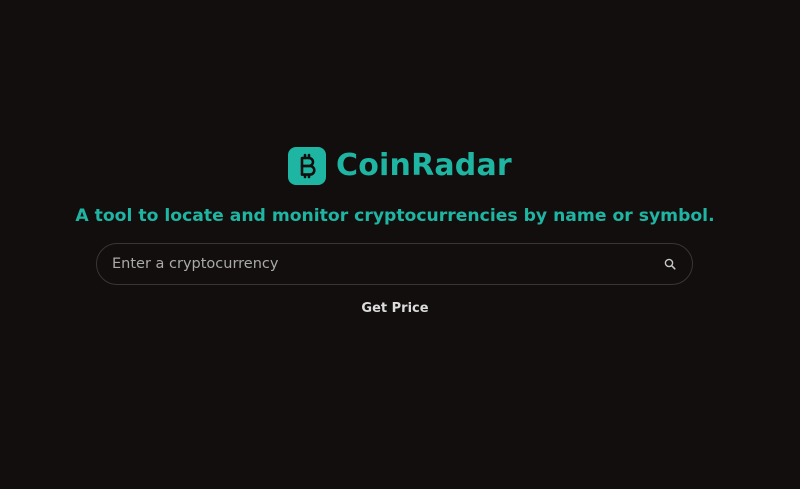  Describe the element at coordinates (424, 165) in the screenshot. I see `app-title: CoinRadar` at that location.